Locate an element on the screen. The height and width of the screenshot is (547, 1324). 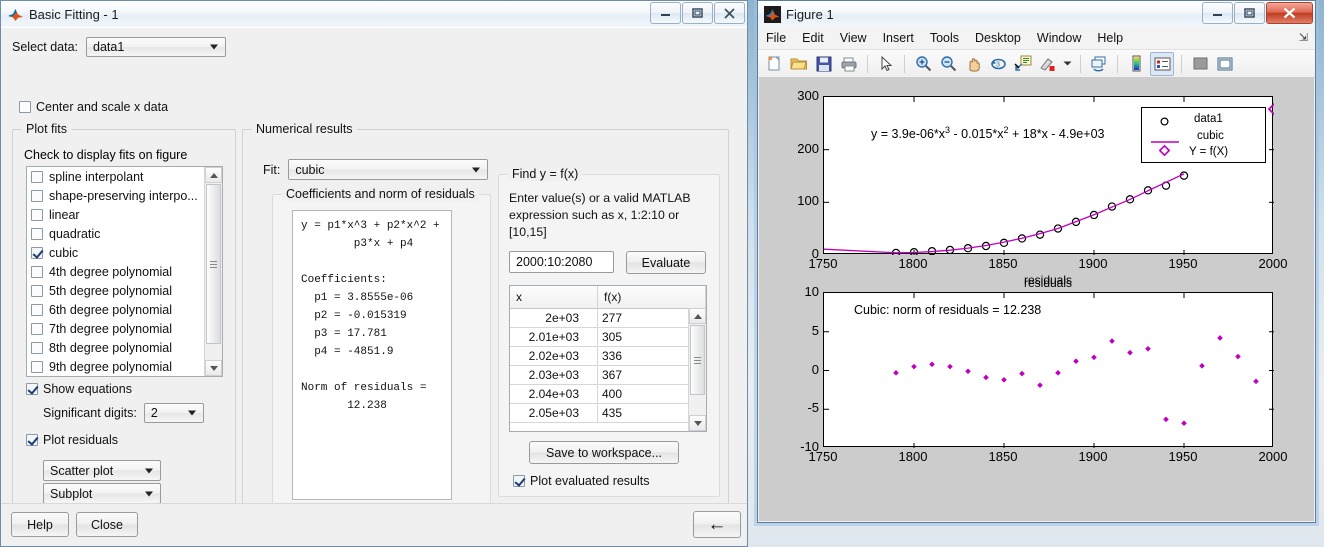
brush-icon is located at coordinates (1048, 64).